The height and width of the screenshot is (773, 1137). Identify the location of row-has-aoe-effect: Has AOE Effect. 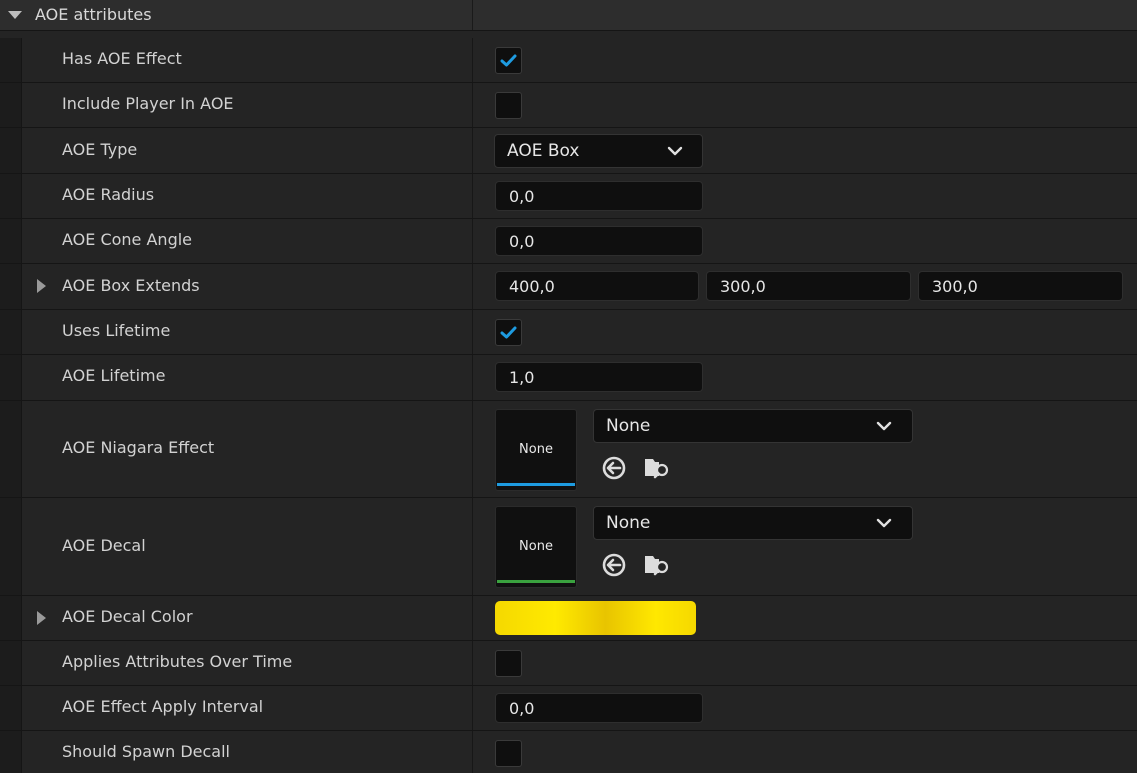
(568, 60).